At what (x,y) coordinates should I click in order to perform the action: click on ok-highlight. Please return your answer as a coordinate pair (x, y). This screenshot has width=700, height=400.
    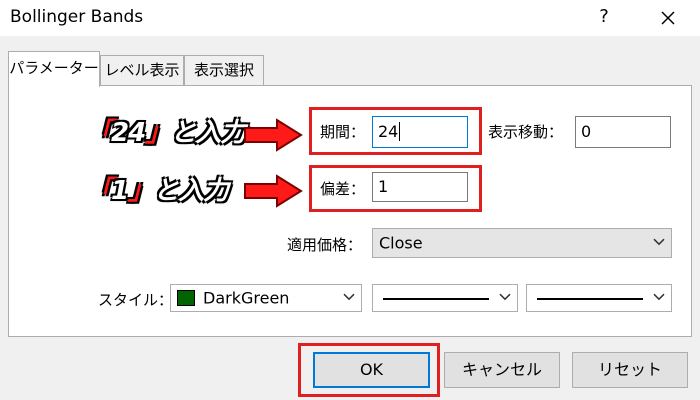
    Looking at the image, I should click on (369, 370).